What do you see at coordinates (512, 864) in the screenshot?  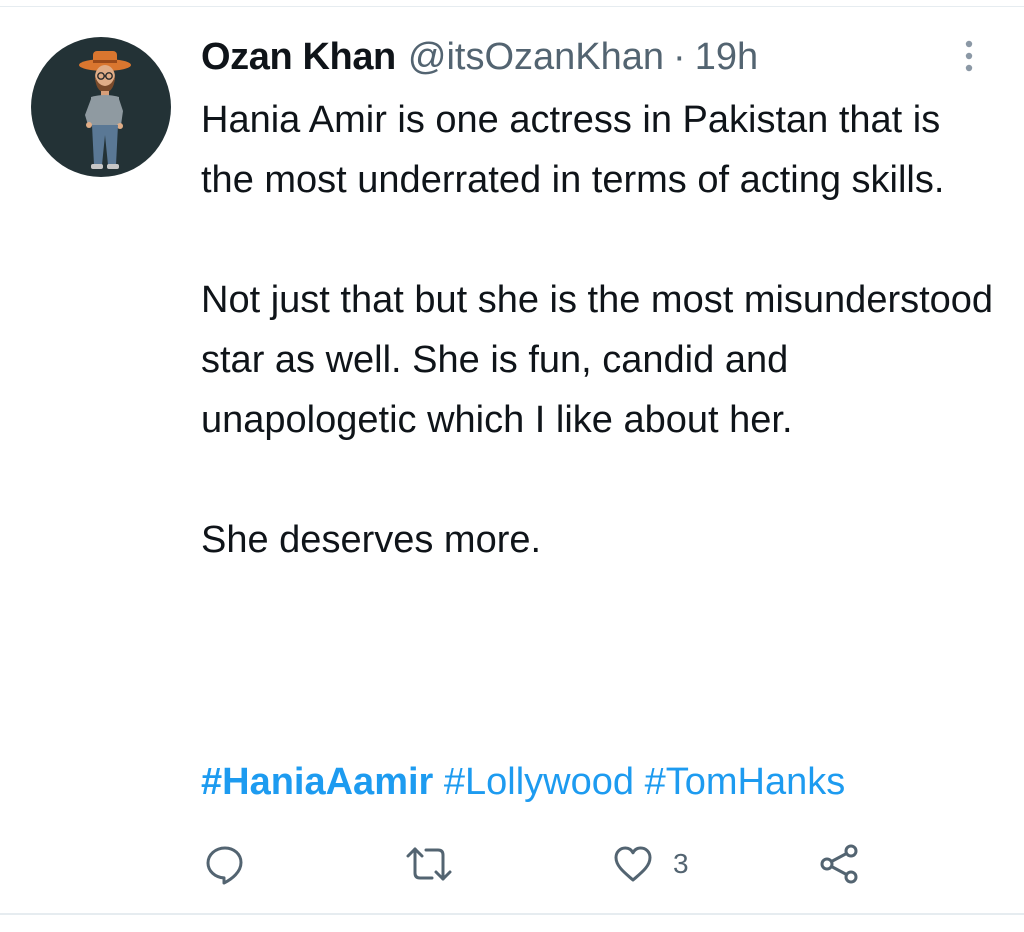 I see `tweet-actions: 3` at bounding box center [512, 864].